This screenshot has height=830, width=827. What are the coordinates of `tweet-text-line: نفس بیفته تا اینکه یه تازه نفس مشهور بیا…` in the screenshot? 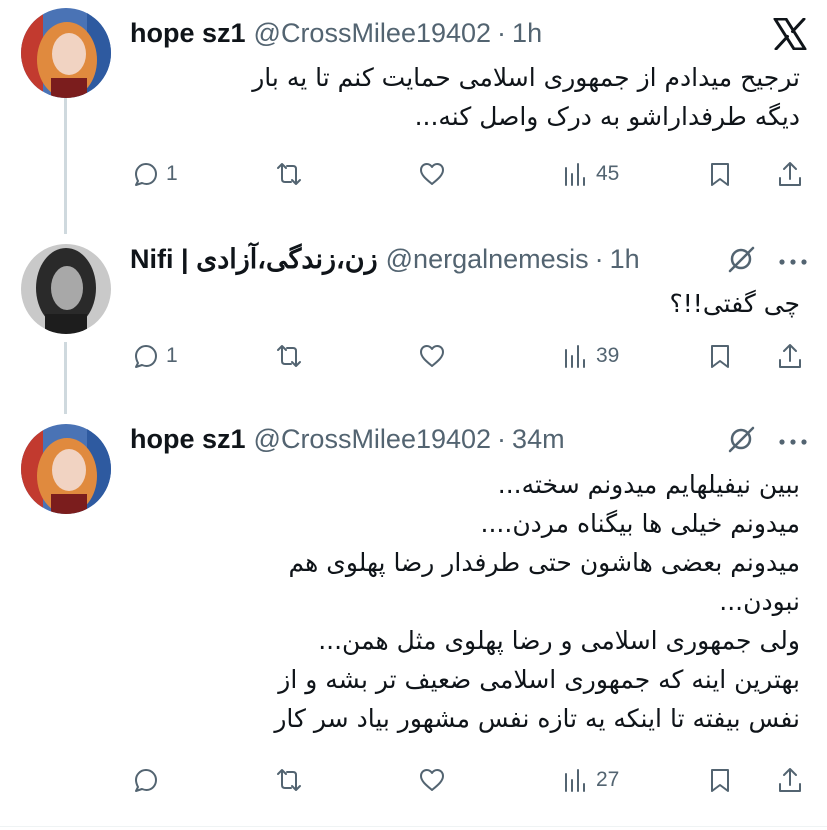 It's located at (537, 718).